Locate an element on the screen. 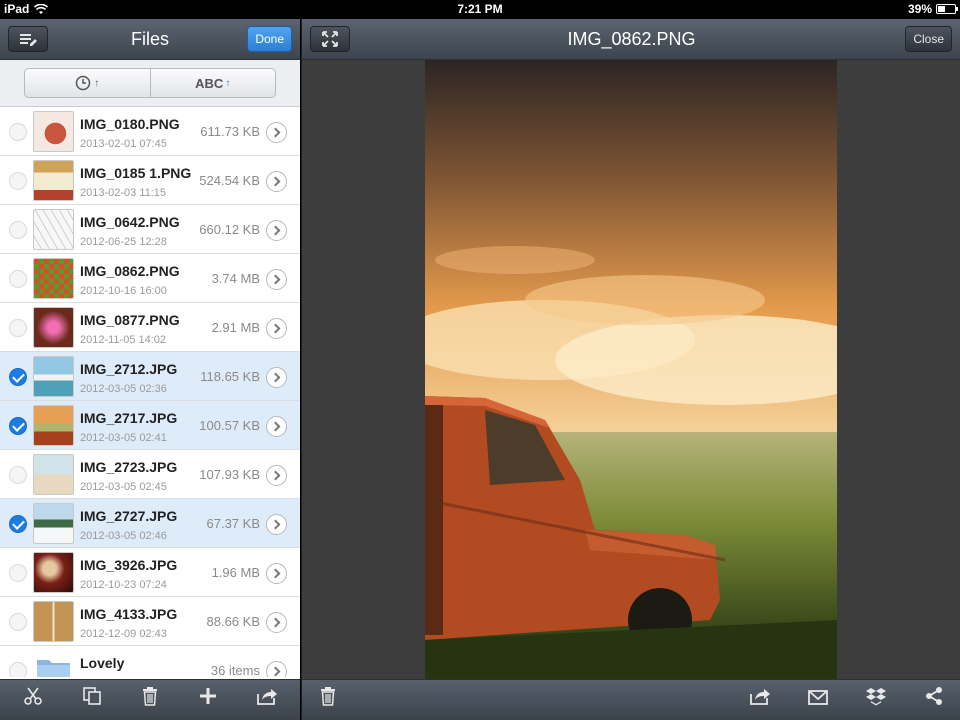  file-date: 2012-11-05 14:02 is located at coordinates (123, 340).